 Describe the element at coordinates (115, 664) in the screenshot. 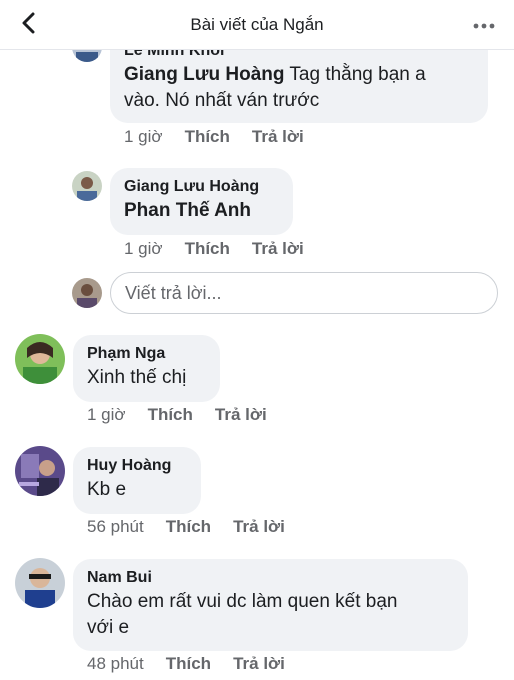

I see `comment-time: 48 phút` at that location.